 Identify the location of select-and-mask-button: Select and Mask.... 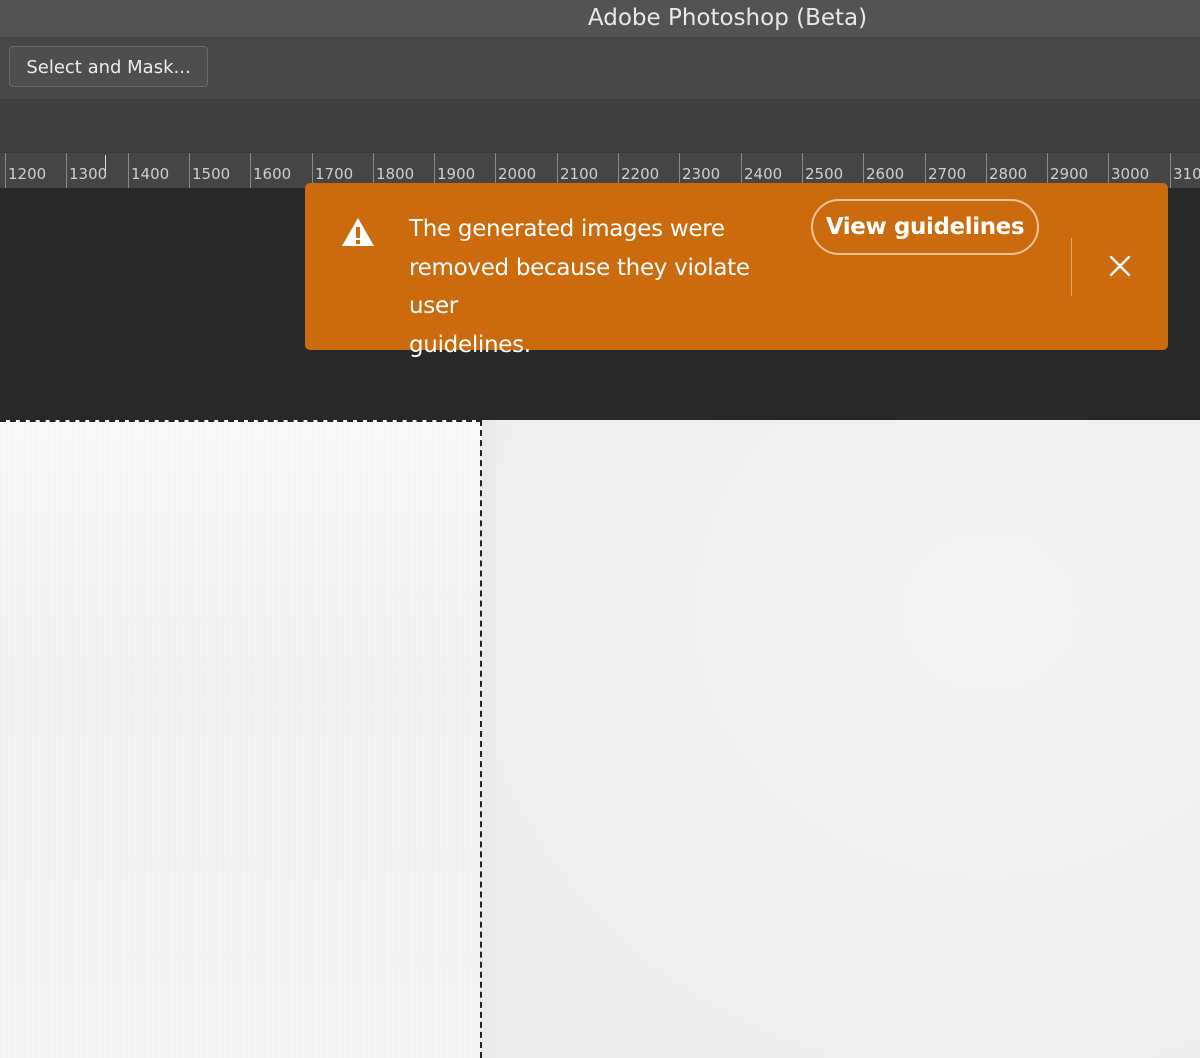
(108, 66).